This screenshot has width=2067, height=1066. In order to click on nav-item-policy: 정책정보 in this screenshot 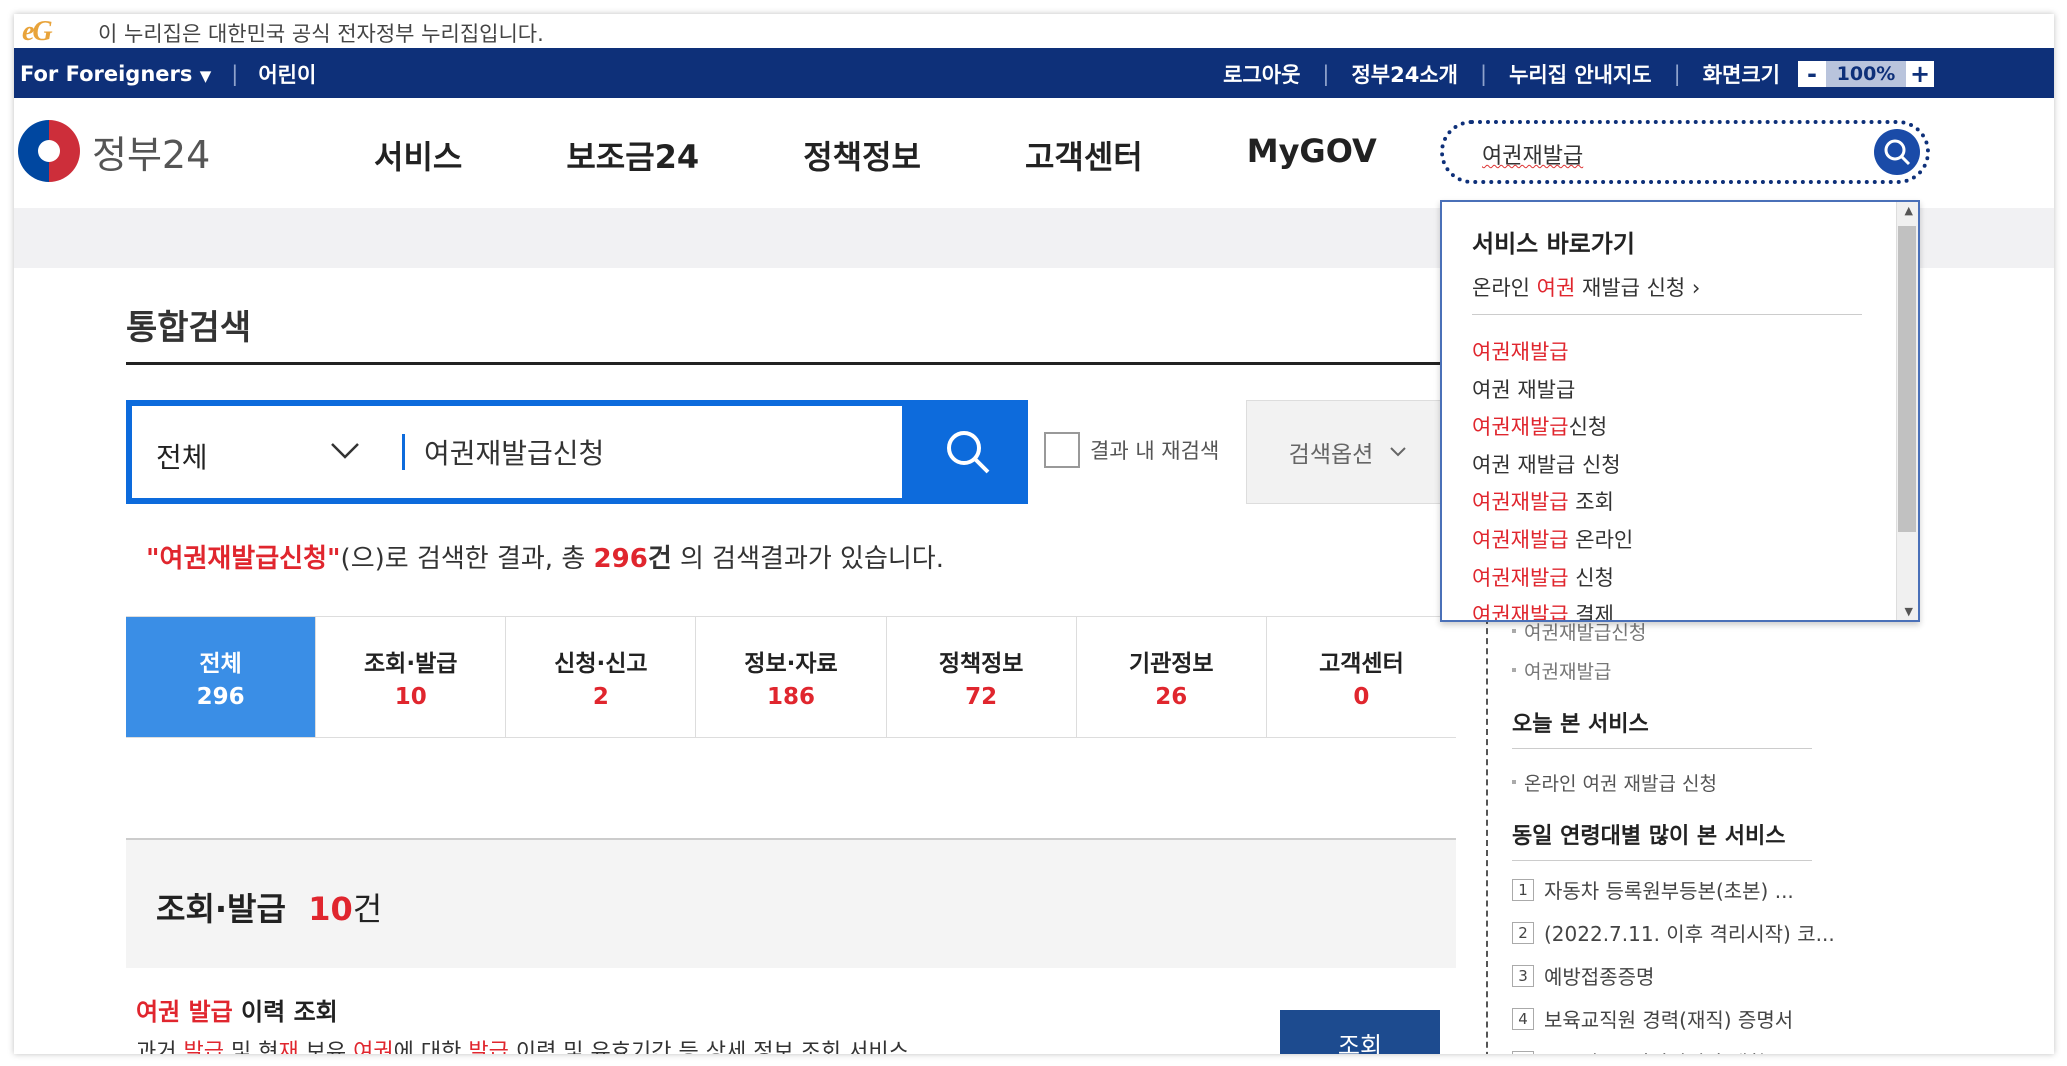, I will do `click(862, 155)`.